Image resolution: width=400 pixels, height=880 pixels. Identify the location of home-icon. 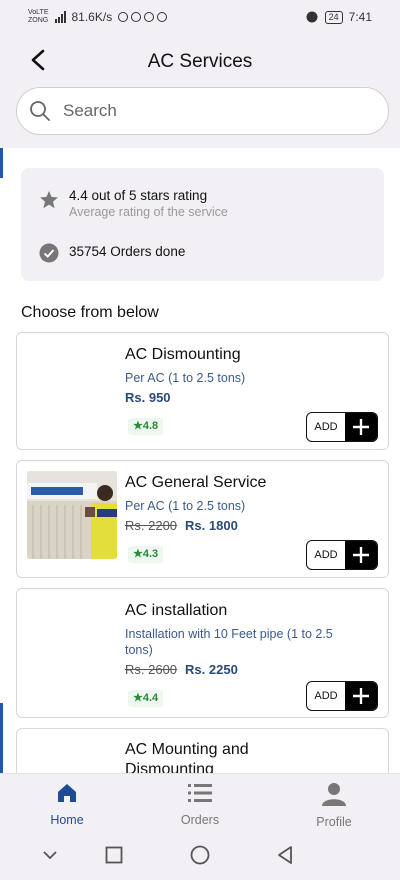
(67, 793).